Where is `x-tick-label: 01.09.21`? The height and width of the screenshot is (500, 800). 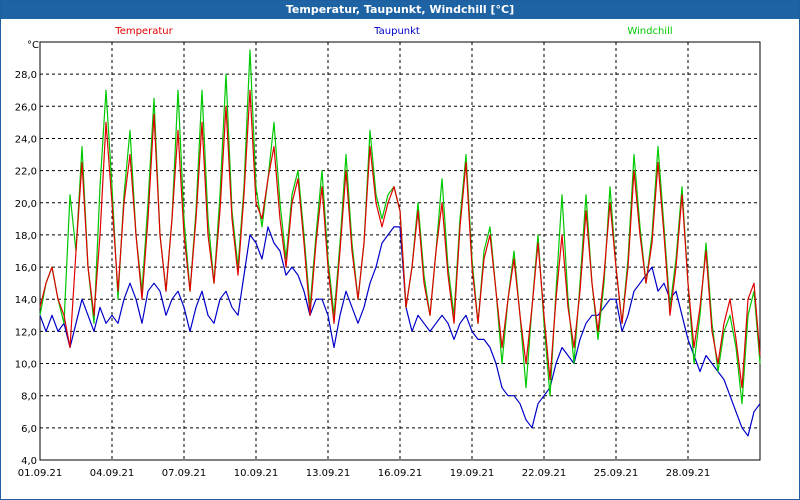
x-tick-label: 01.09.21 is located at coordinates (40, 473).